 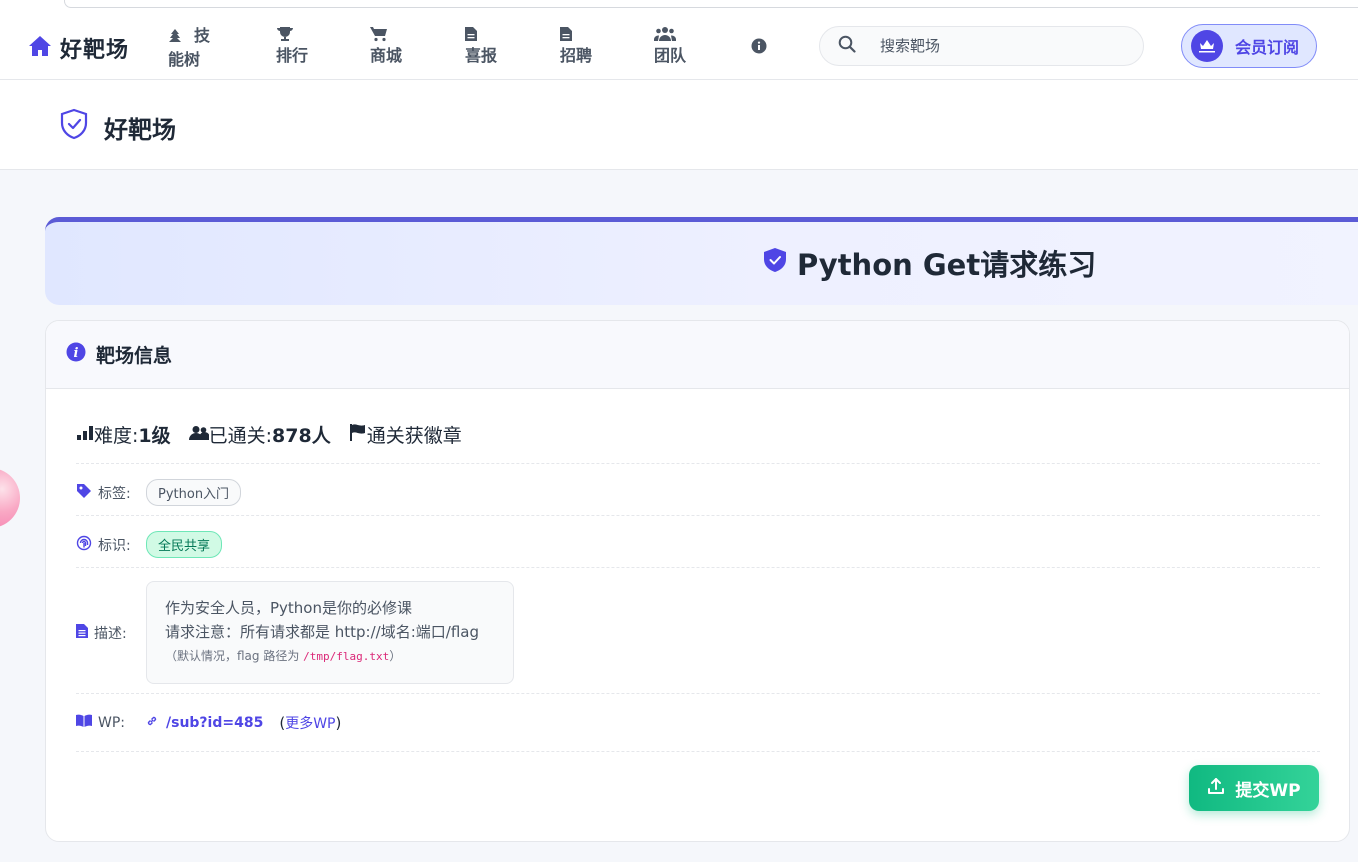 I want to click on description-line: 作为安全人员，Python是你的必修课, so click(x=288, y=608).